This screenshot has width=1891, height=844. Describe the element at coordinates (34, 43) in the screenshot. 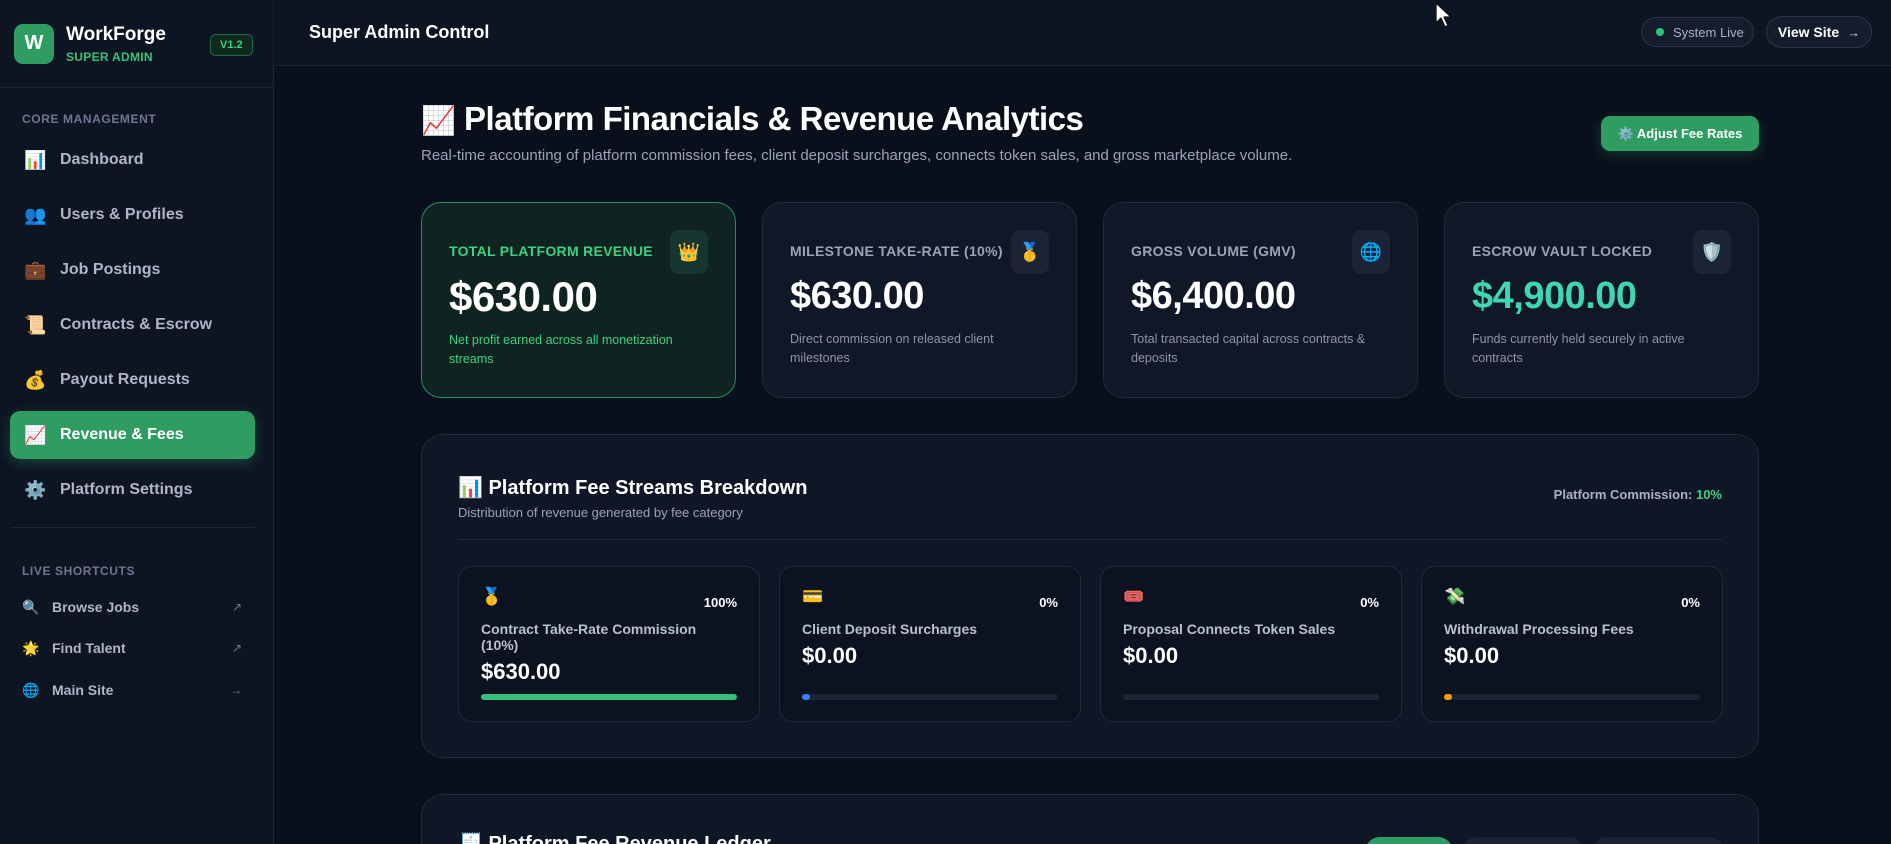

I see `brand-logo: W` at that location.